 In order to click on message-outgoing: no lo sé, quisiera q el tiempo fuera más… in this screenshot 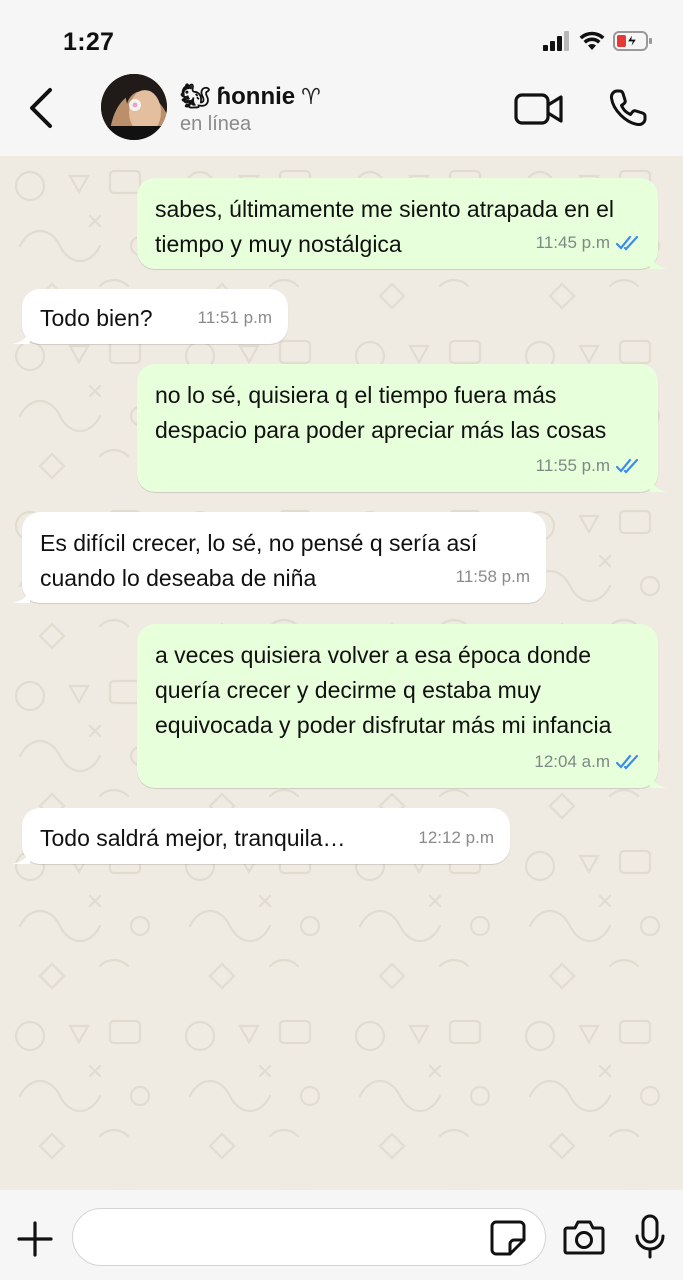, I will do `click(402, 428)`.